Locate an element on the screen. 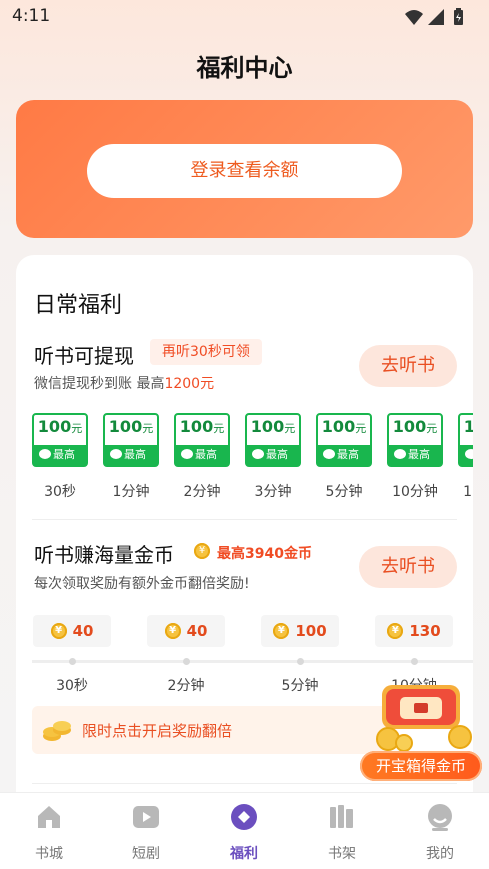  cash-reward-item: 100元 最高 10分钟 is located at coordinates (415, 457).